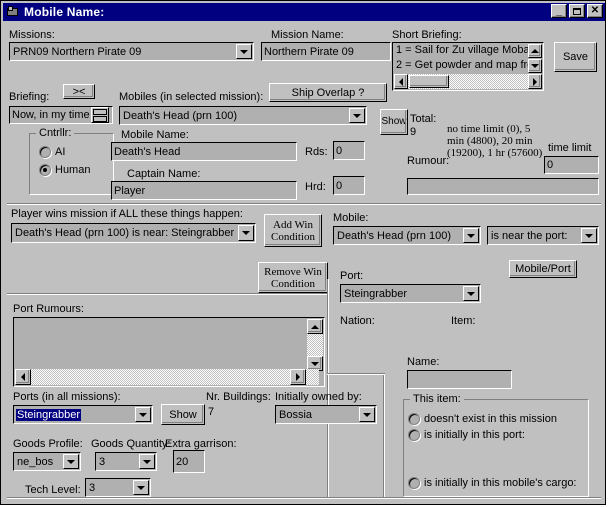 The height and width of the screenshot is (507, 608). Describe the element at coordinates (183, 414) in the screenshot. I see `show-port-button: Show` at that location.